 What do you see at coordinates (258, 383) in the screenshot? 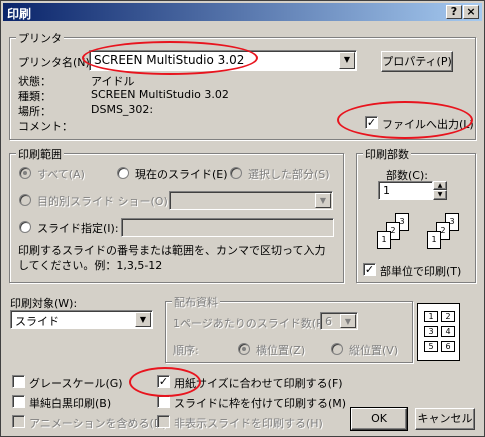
I see `scale-to-fit-label: 用紙サイズに合わせて印刷する(F)` at bounding box center [258, 383].